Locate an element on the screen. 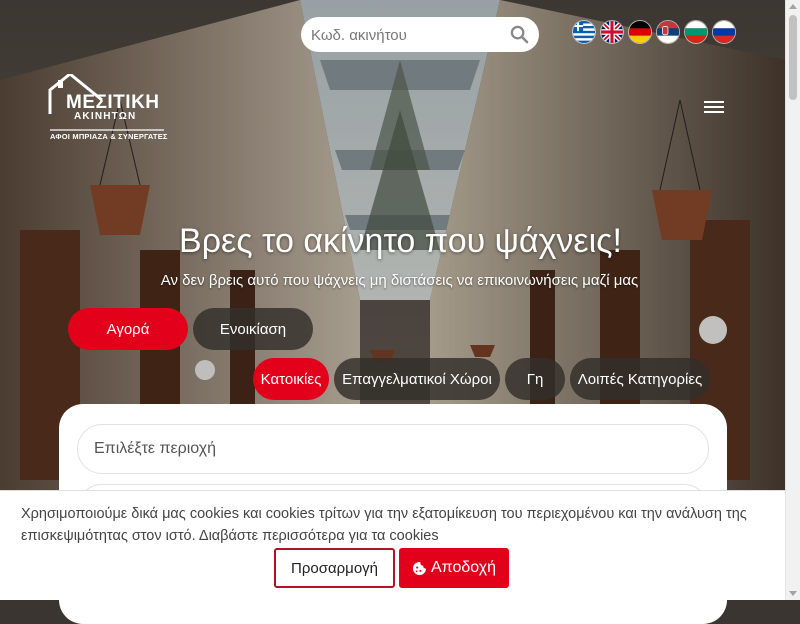 This screenshot has height=624, width=800. scroll-up-icon is located at coordinates (793, 6).